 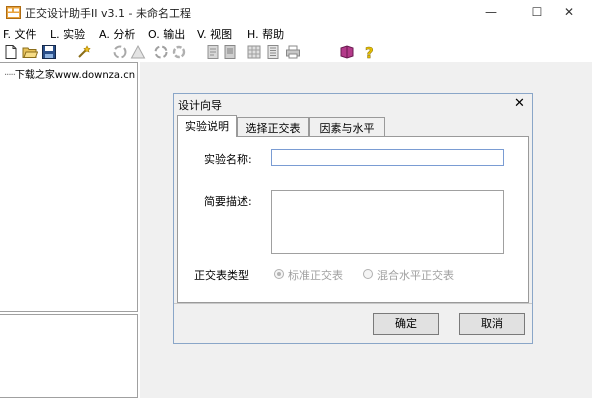 I want to click on table-type-label: 正交表类型, so click(x=221, y=275).